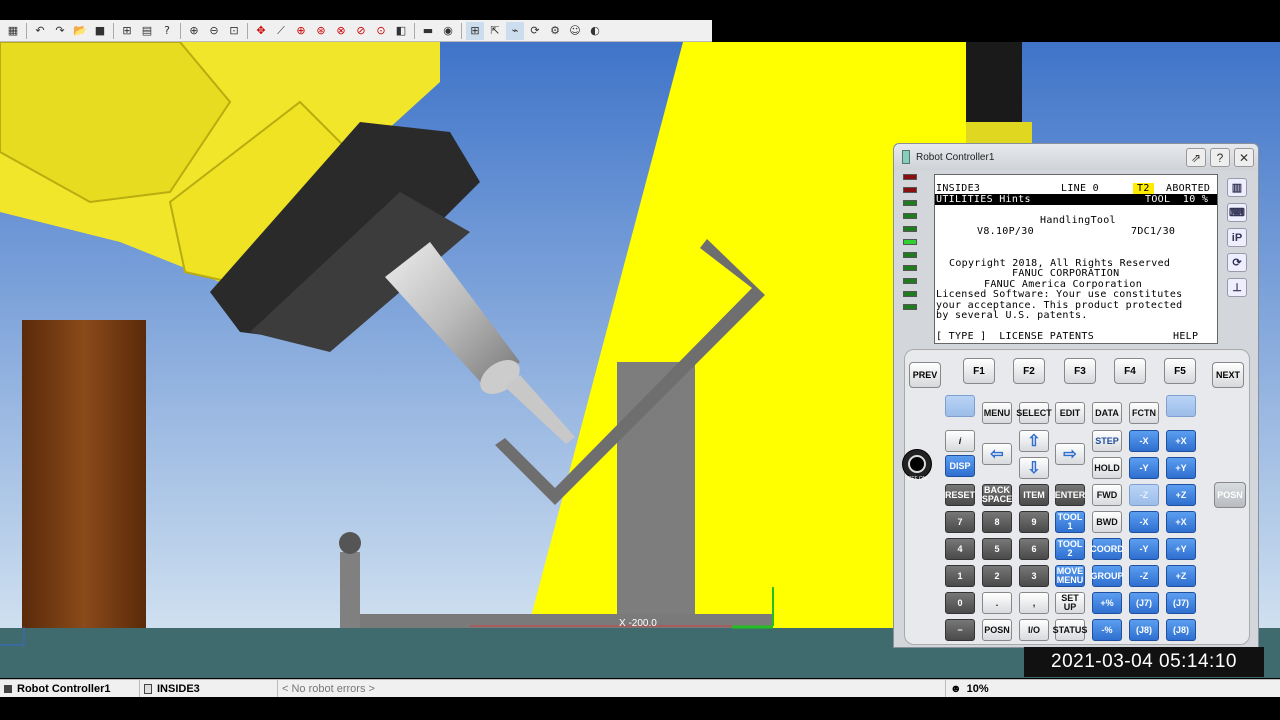  What do you see at coordinates (448, 31) in the screenshot?
I see `mouse-icon: ◉` at bounding box center [448, 31].